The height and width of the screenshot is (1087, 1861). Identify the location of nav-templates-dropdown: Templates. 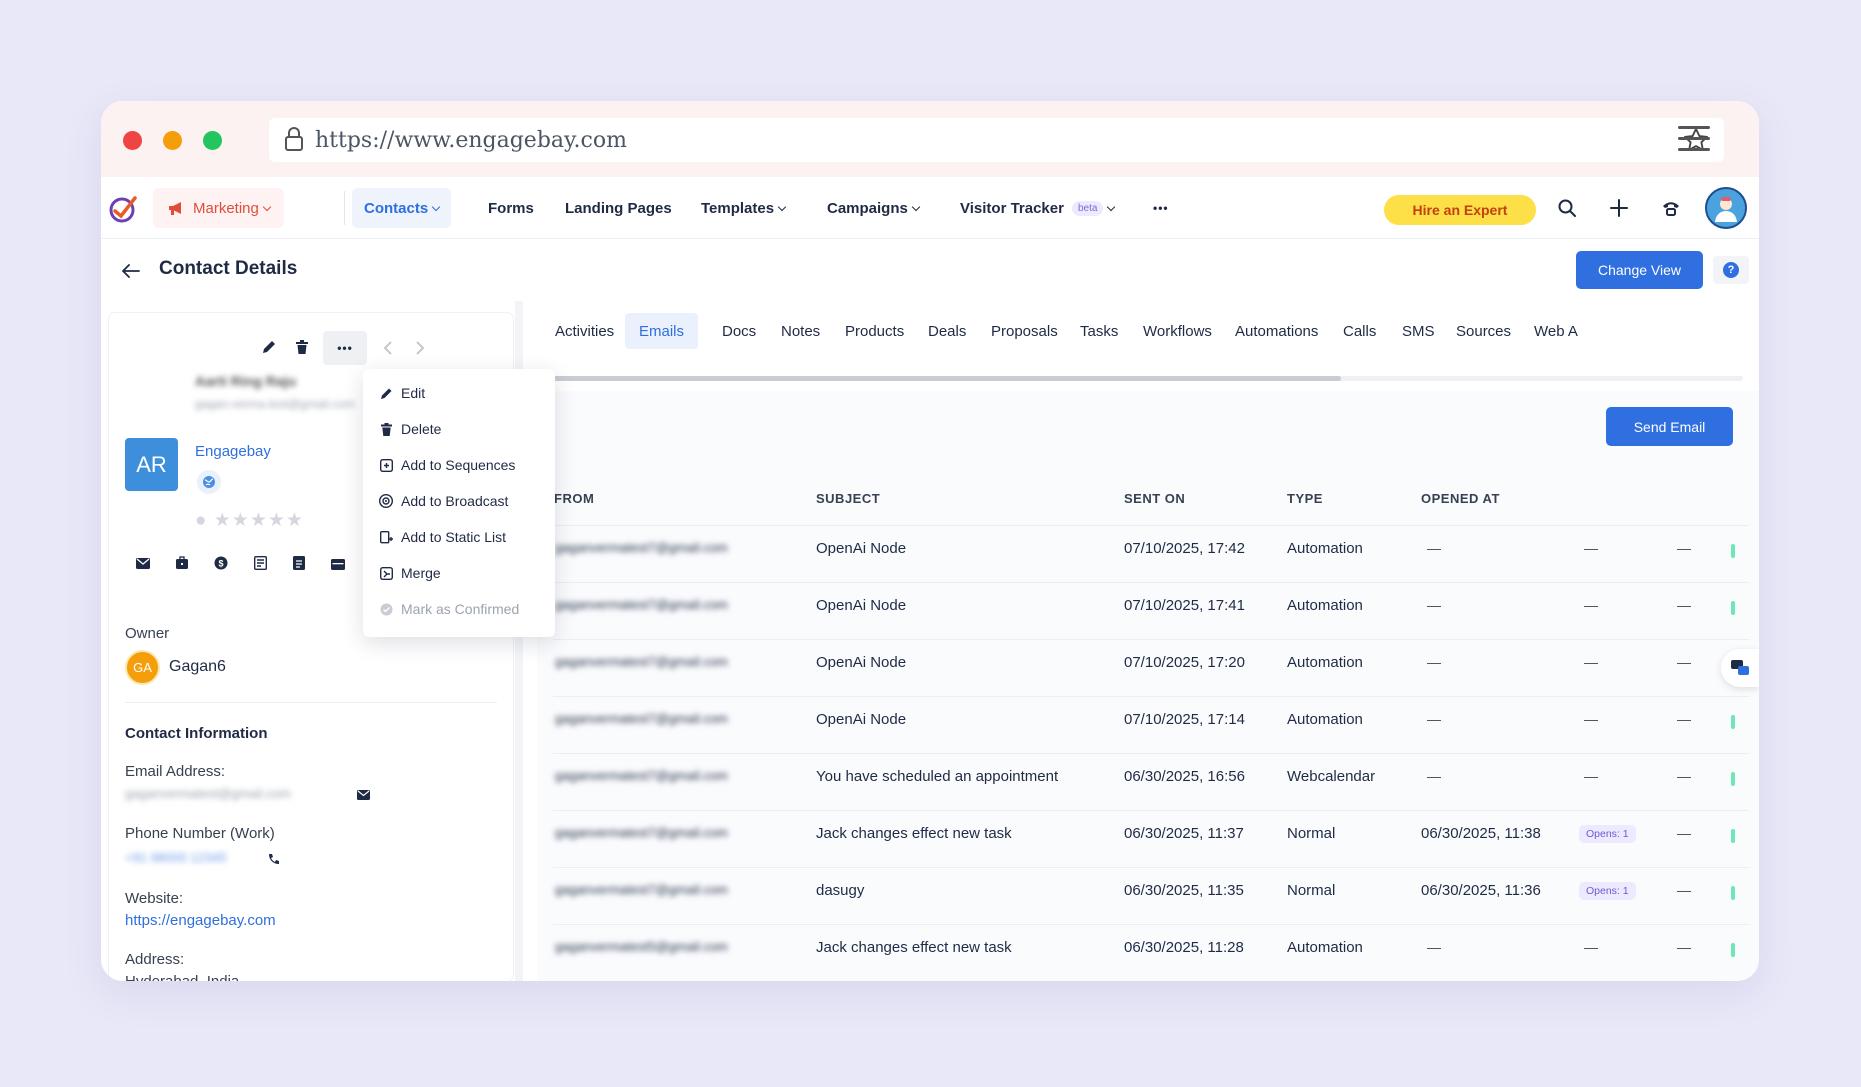
(744, 208).